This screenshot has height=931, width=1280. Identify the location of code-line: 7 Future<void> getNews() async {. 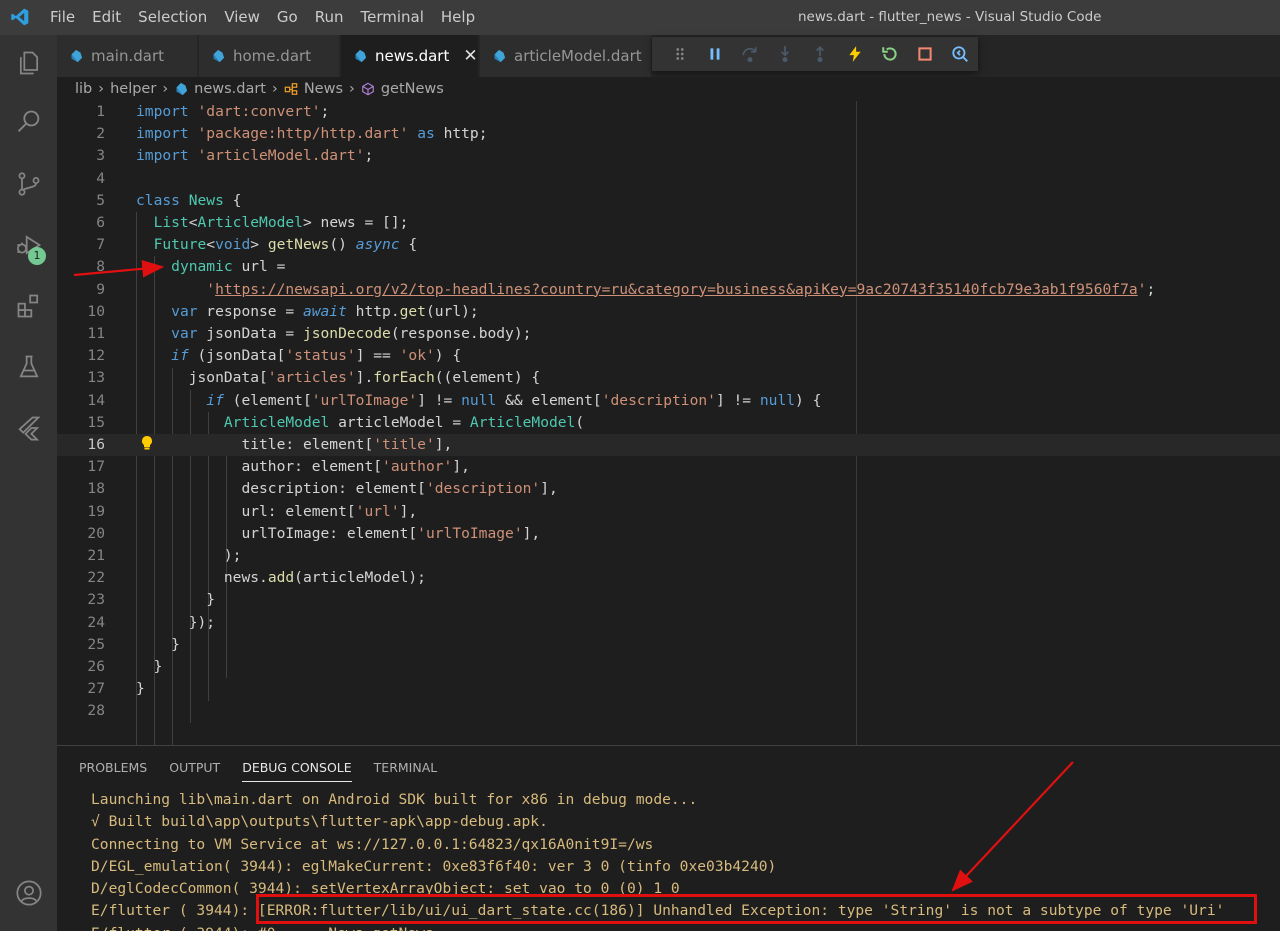
(257, 245).